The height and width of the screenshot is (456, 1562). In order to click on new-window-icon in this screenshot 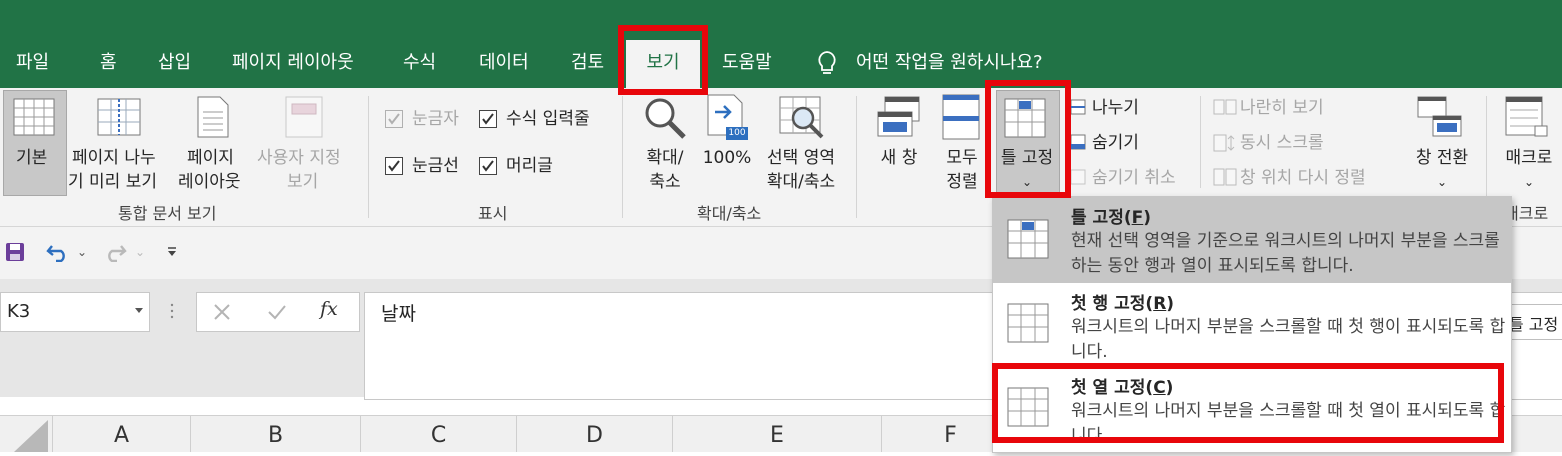, I will do `click(899, 118)`.